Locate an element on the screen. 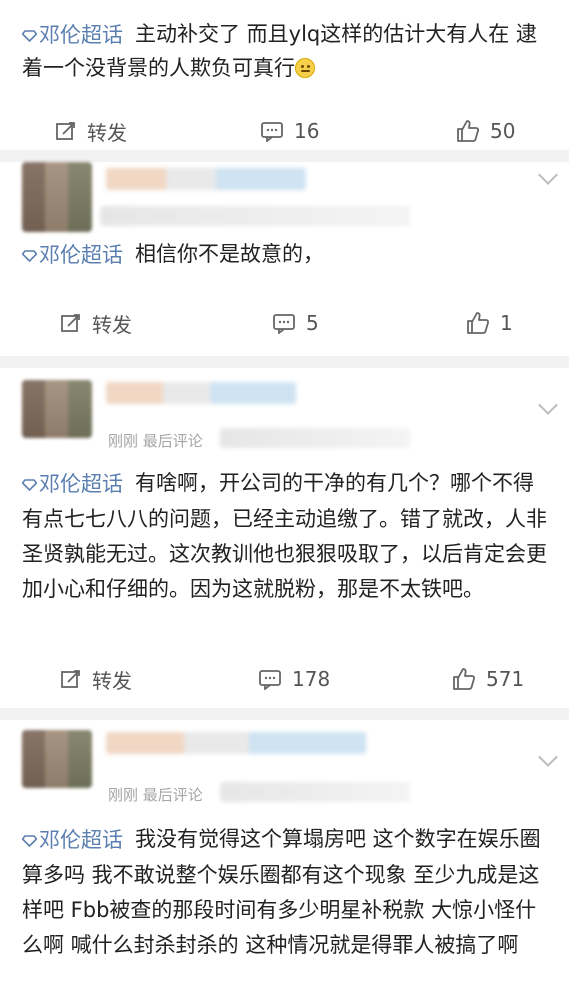  post-header is located at coordinates (284, 201).